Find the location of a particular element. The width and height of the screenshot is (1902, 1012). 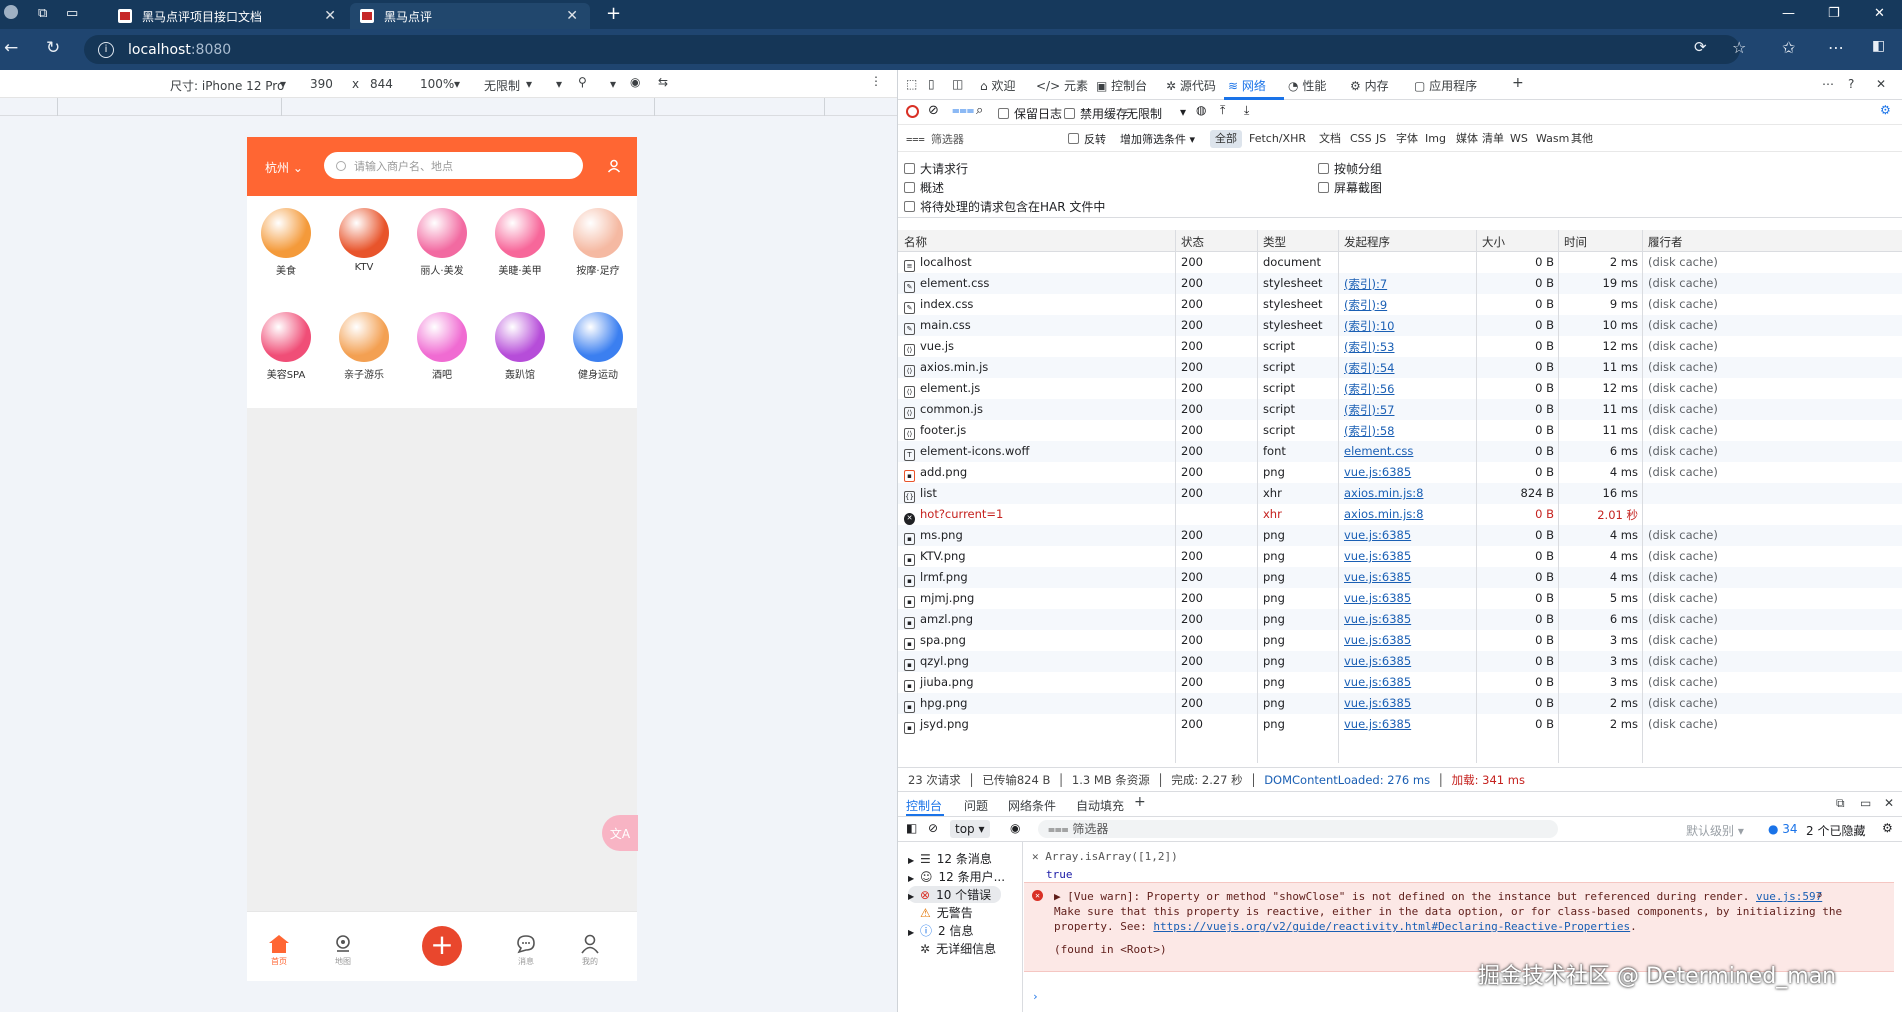

cell-initiator: (索引):53 is located at coordinates (1408, 347).